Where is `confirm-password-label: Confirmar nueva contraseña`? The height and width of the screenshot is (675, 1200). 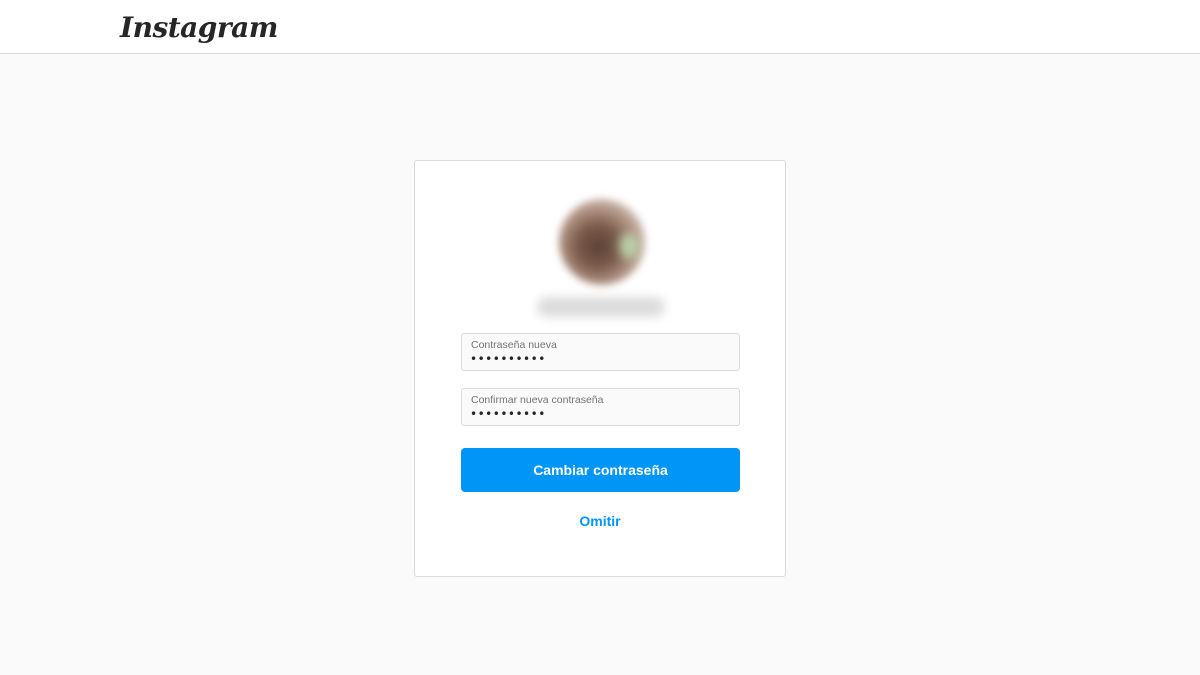 confirm-password-label: Confirmar nueva contraseña is located at coordinates (537, 400).